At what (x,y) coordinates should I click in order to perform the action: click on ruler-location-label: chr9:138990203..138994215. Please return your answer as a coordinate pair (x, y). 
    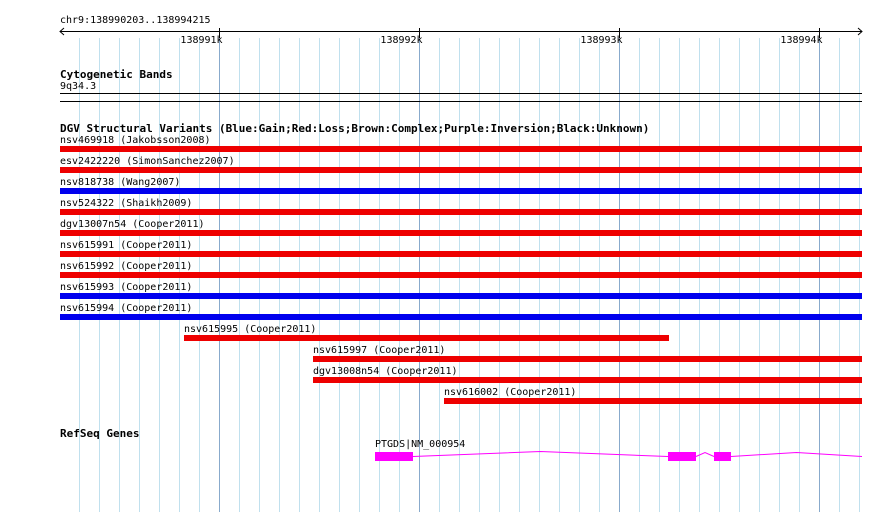
    Looking at the image, I should click on (135, 20).